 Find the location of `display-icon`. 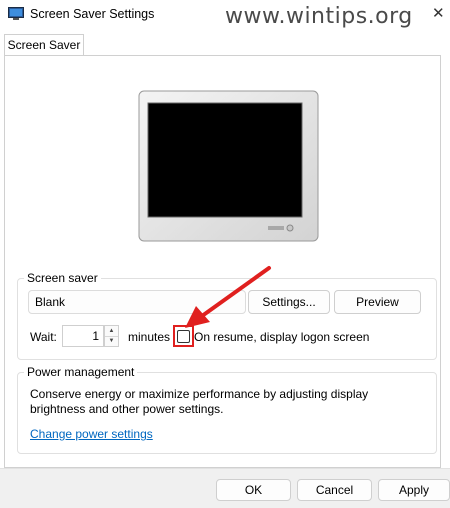

display-icon is located at coordinates (16, 13).